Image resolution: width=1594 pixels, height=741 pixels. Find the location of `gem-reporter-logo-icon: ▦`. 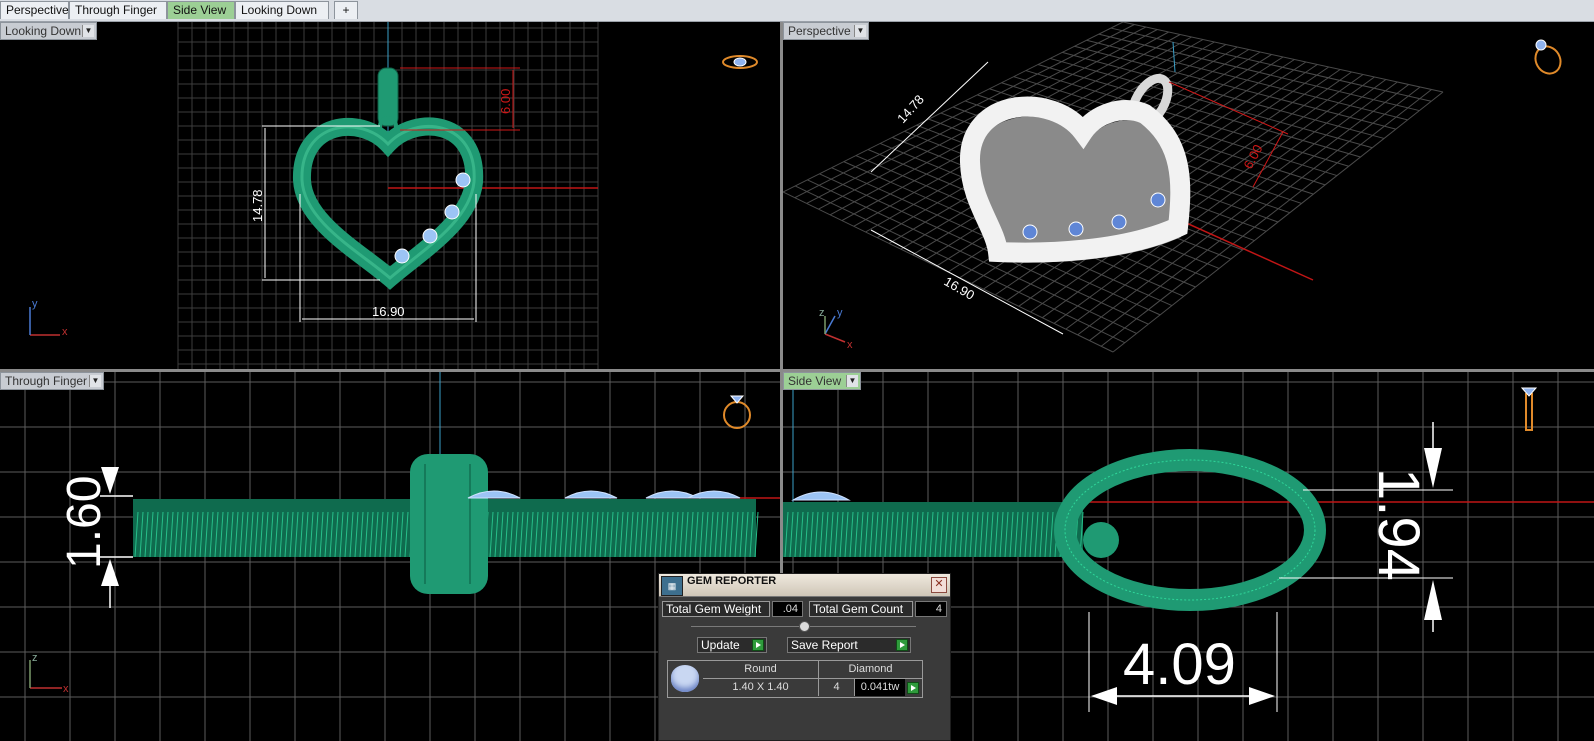

gem-reporter-logo-icon: ▦ is located at coordinates (672, 586).